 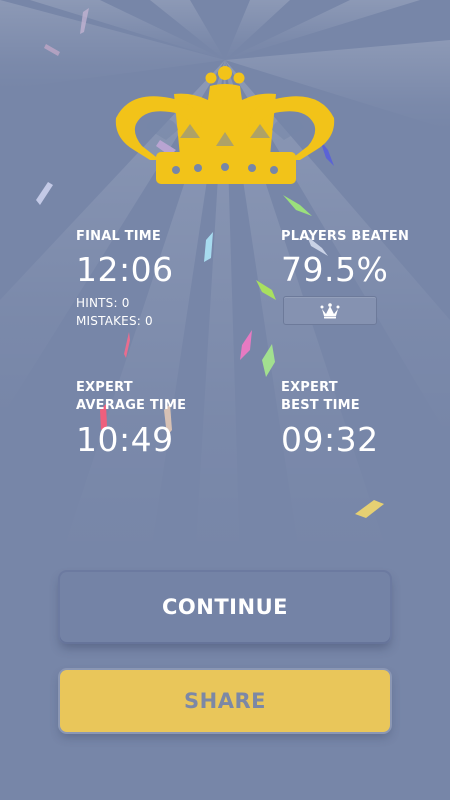 I want to click on average-time-label-line1: EXPERT, so click(x=104, y=387).